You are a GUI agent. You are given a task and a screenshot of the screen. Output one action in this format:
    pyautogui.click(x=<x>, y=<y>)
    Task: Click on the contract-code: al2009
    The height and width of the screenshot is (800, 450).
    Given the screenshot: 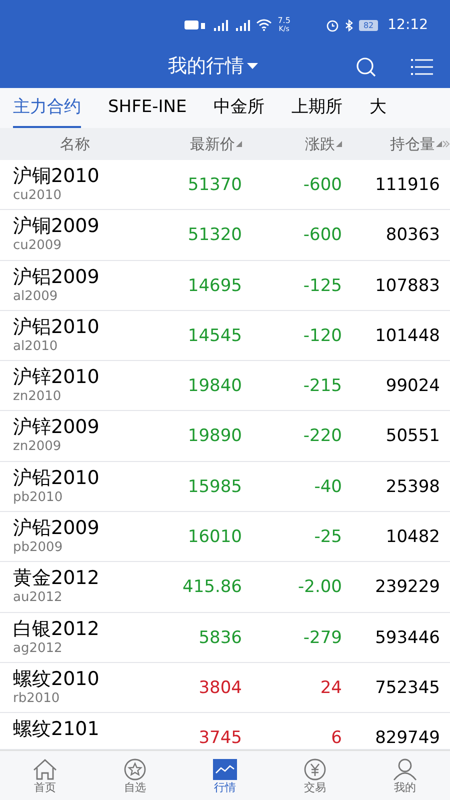 What is the action you would take?
    pyautogui.click(x=36, y=296)
    